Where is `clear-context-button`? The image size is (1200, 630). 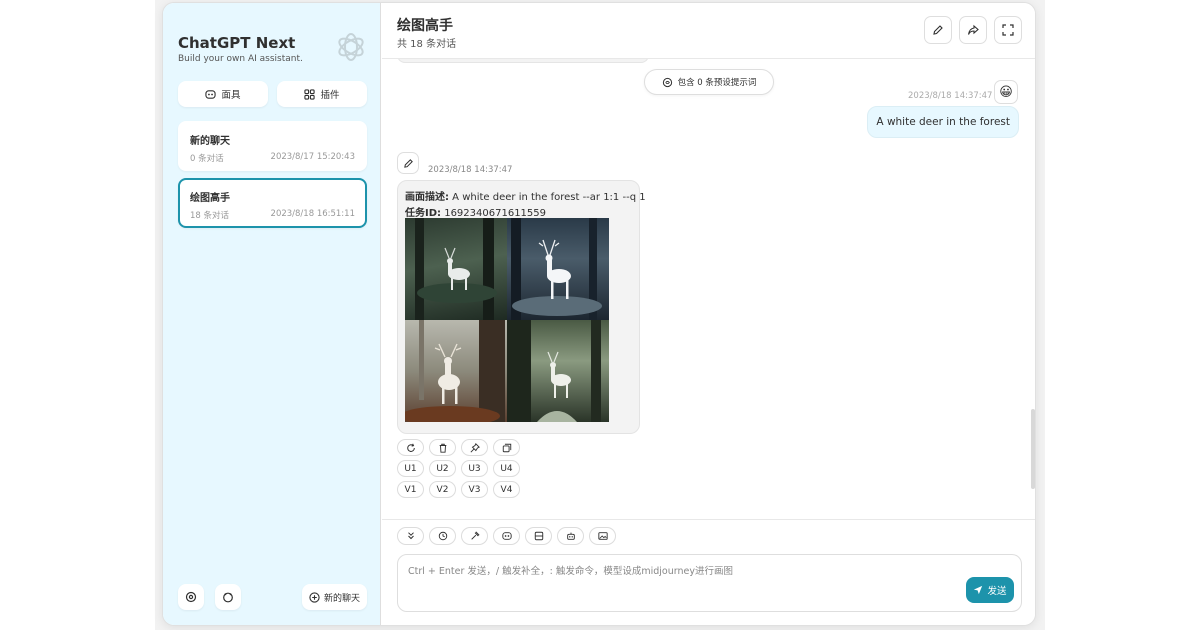
clear-context-button is located at coordinates (538, 536).